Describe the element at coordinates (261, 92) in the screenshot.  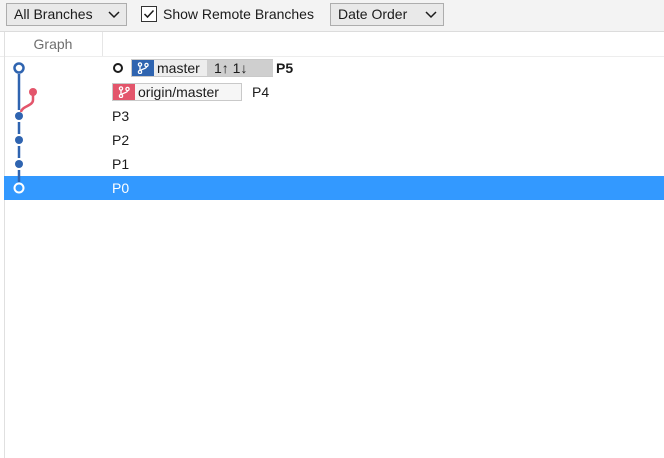
I see `commit-subject: P4` at that location.